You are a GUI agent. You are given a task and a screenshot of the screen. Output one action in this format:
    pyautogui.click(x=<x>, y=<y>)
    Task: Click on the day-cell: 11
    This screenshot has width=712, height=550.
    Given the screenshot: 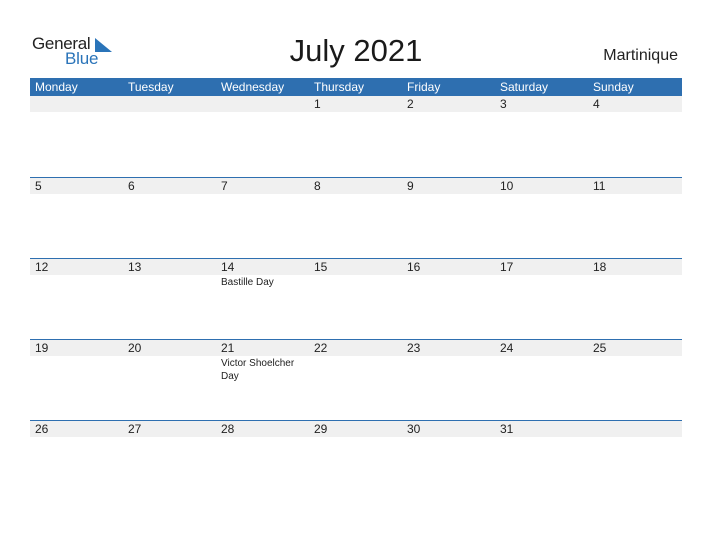 What is the action you would take?
    pyautogui.click(x=634, y=186)
    